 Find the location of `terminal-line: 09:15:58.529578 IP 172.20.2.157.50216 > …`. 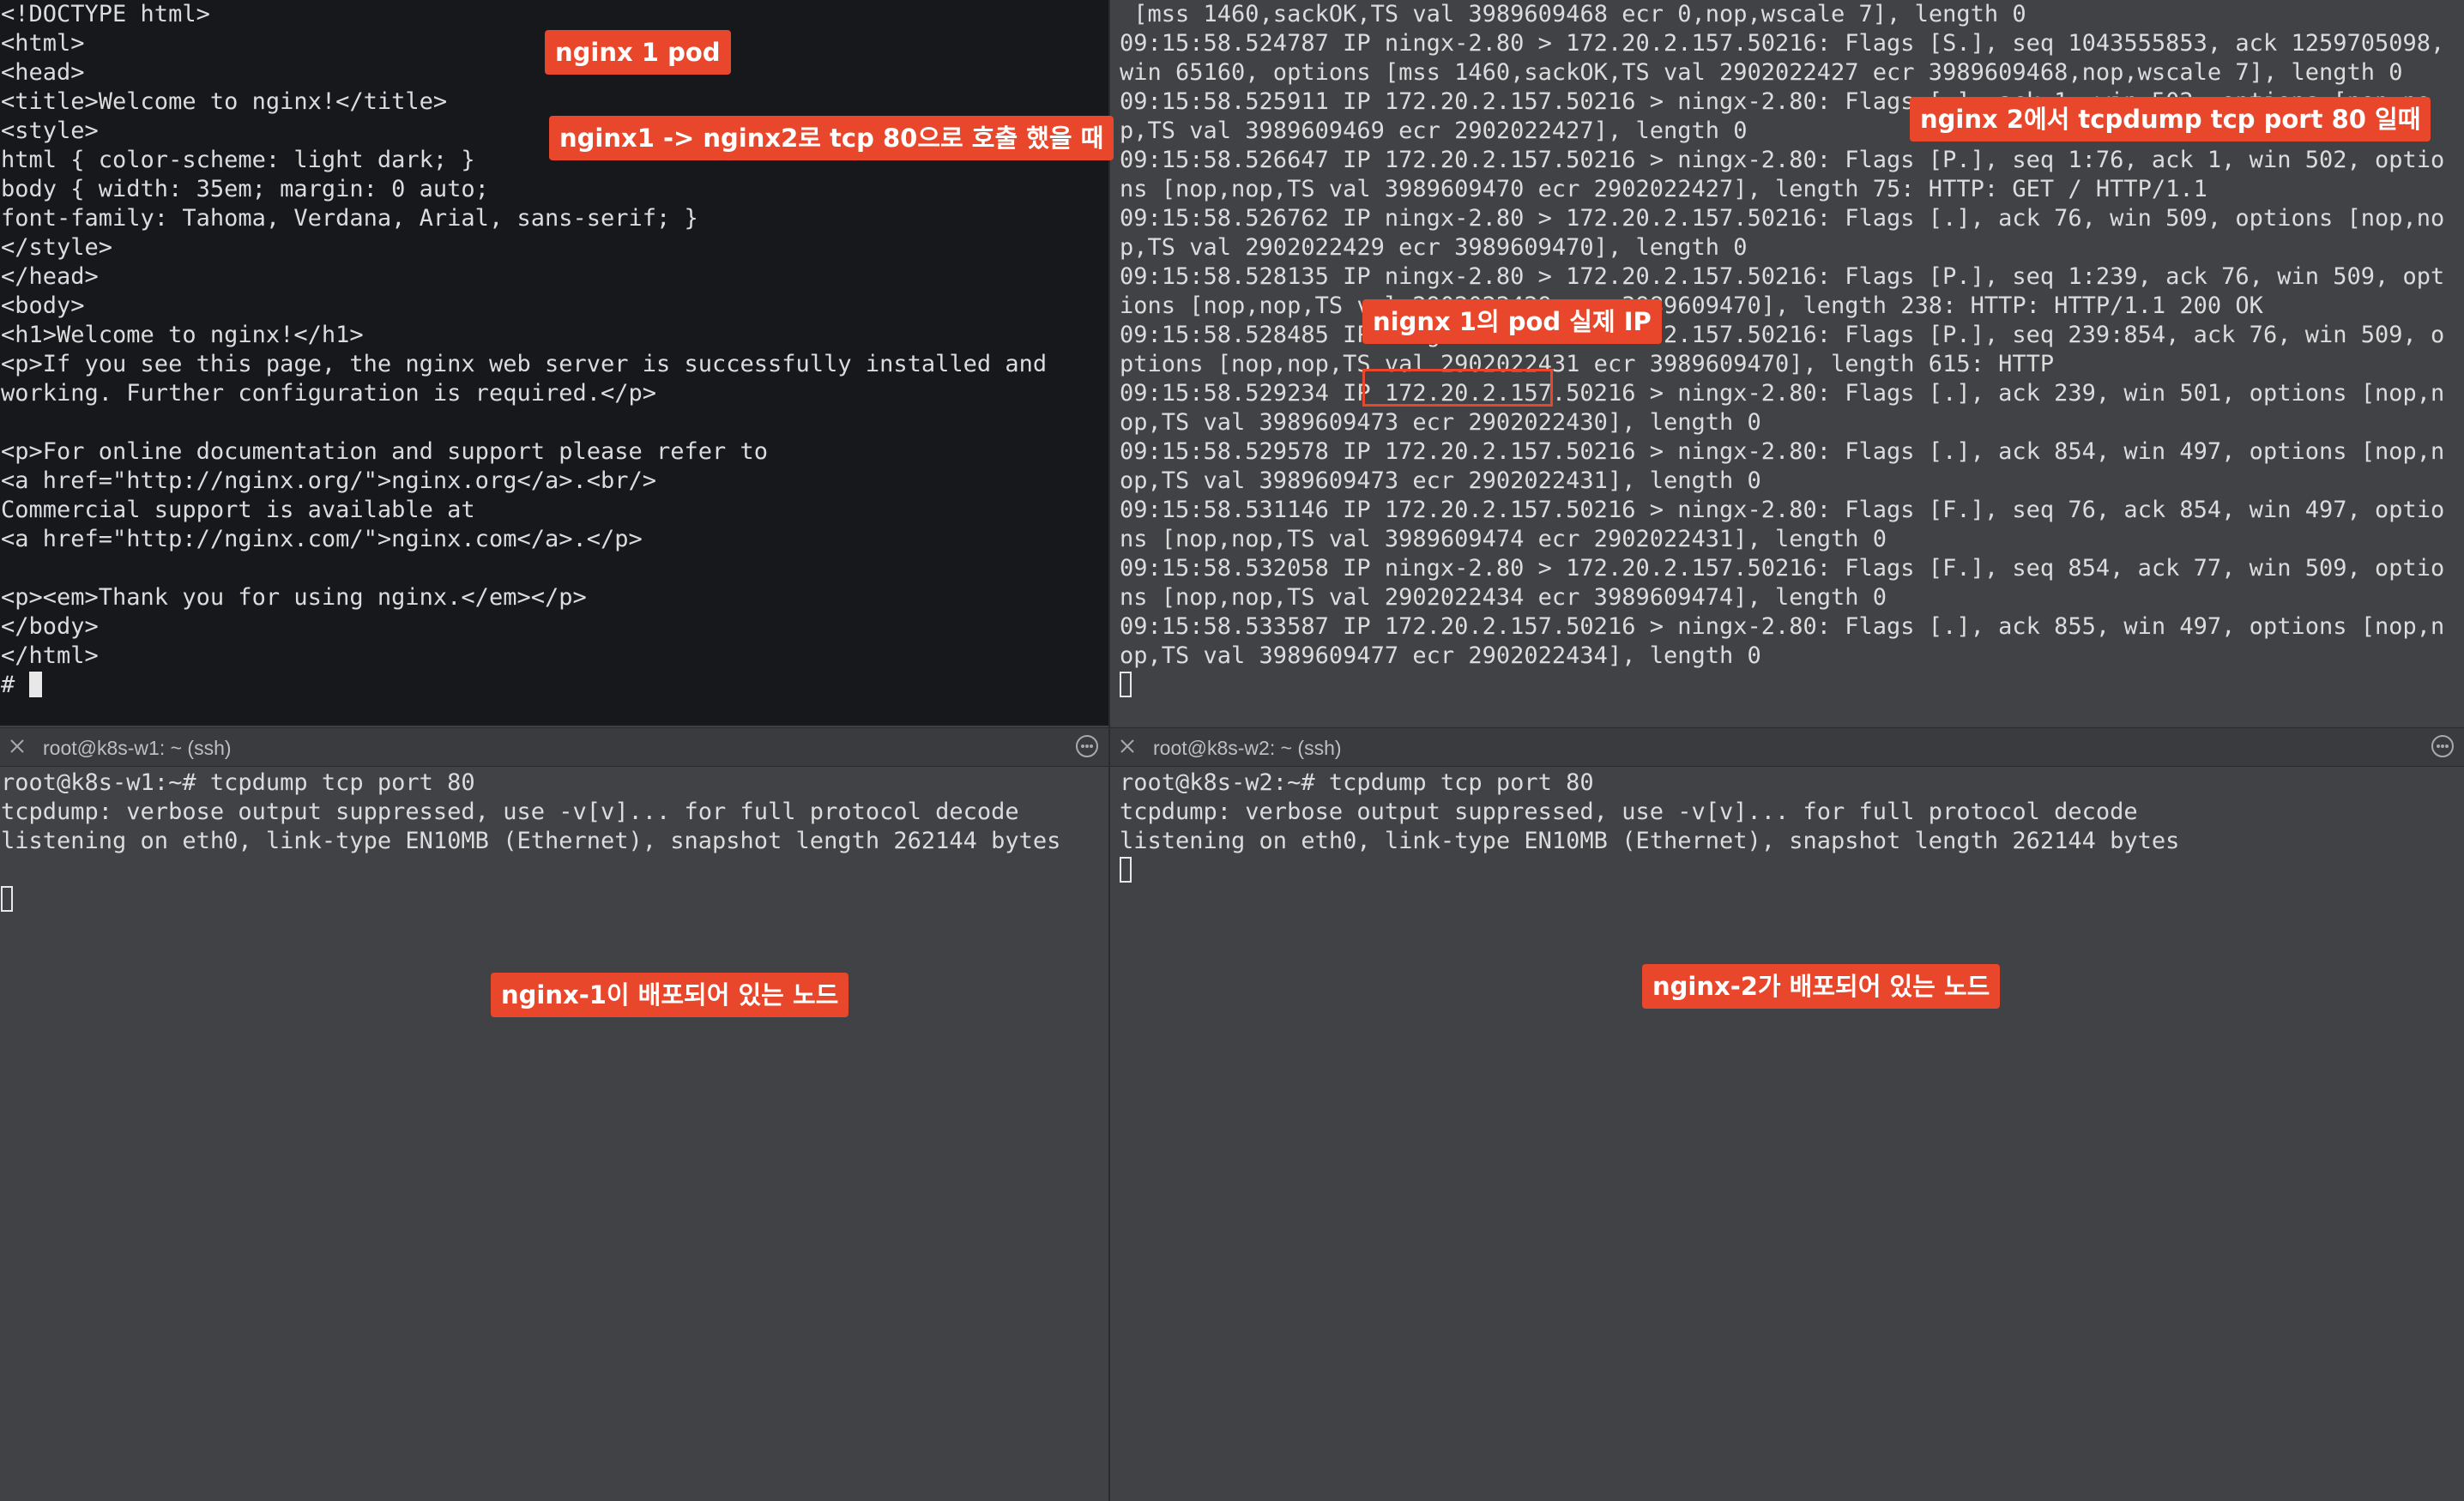

terminal-line: 09:15:58.529578 IP 172.20.2.157.50216 > … is located at coordinates (1783, 466).